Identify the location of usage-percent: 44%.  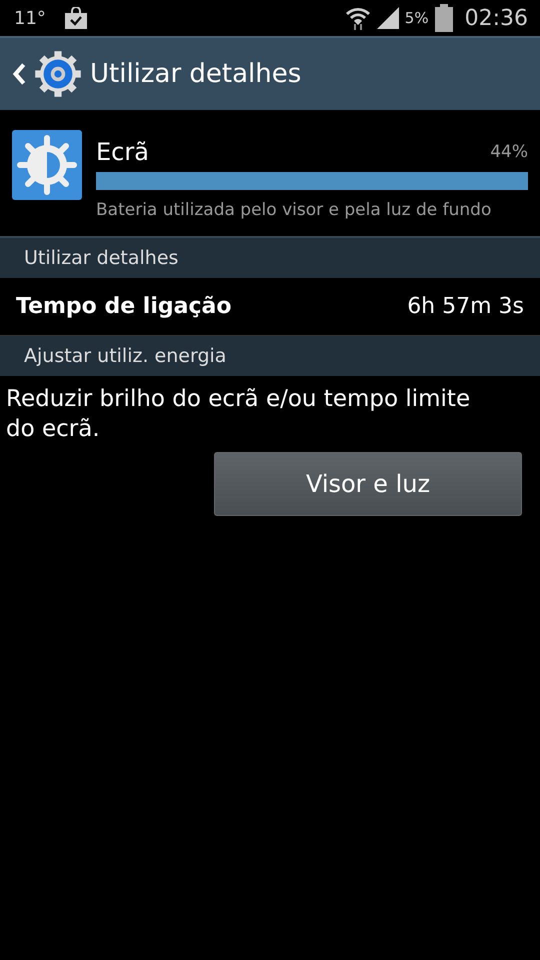
(509, 152).